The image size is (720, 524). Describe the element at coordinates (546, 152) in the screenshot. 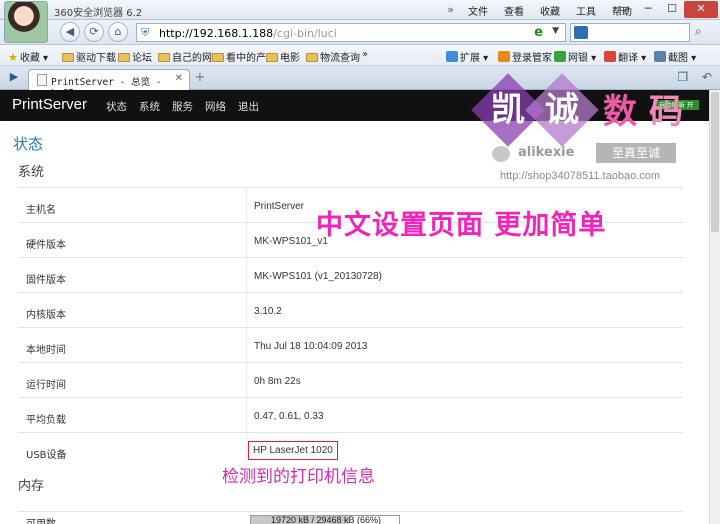

I see `watermark-name: alikexie` at that location.